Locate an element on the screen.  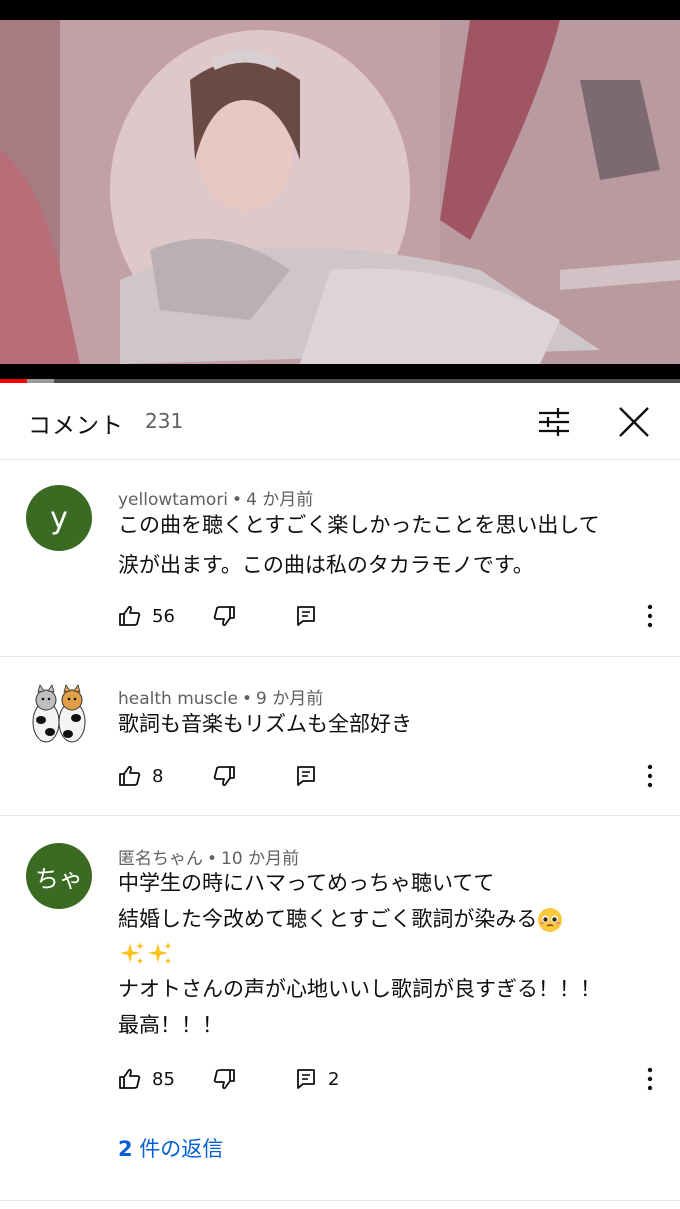
comment-text: 歌詞も音楽もリズムも全部好き is located at coordinates (265, 724).